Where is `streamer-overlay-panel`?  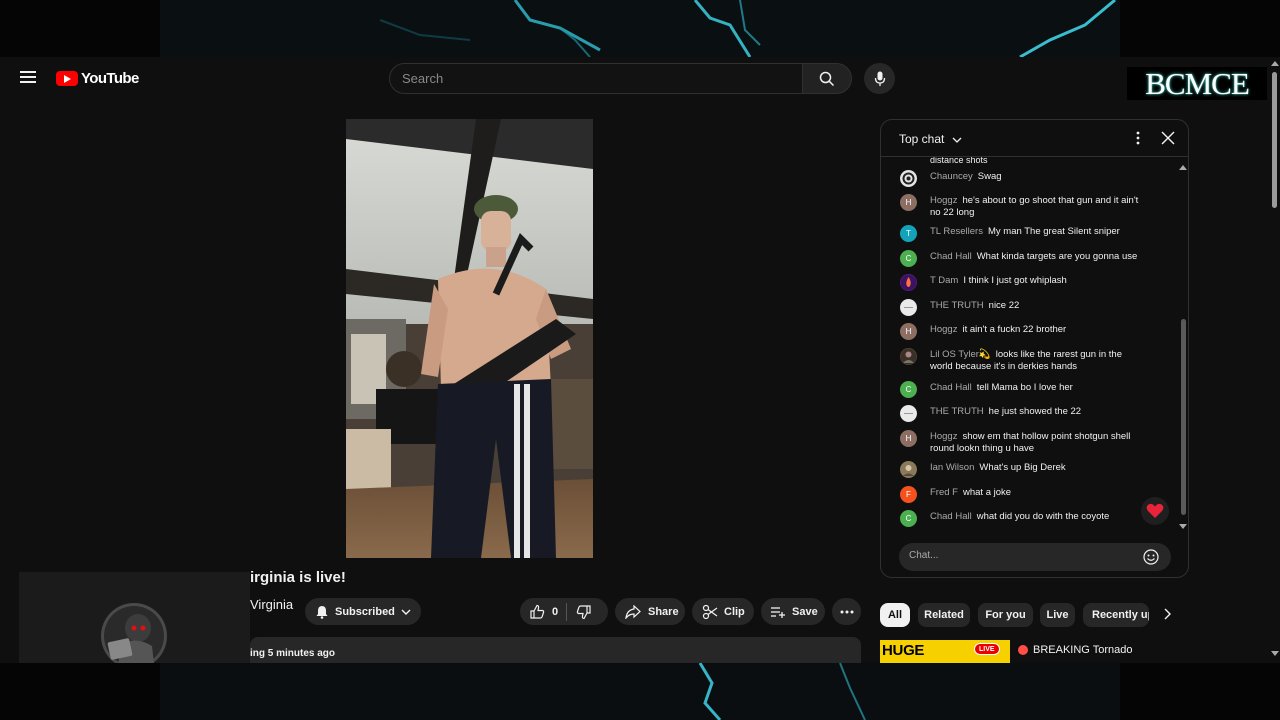
streamer-overlay-panel is located at coordinates (134, 617).